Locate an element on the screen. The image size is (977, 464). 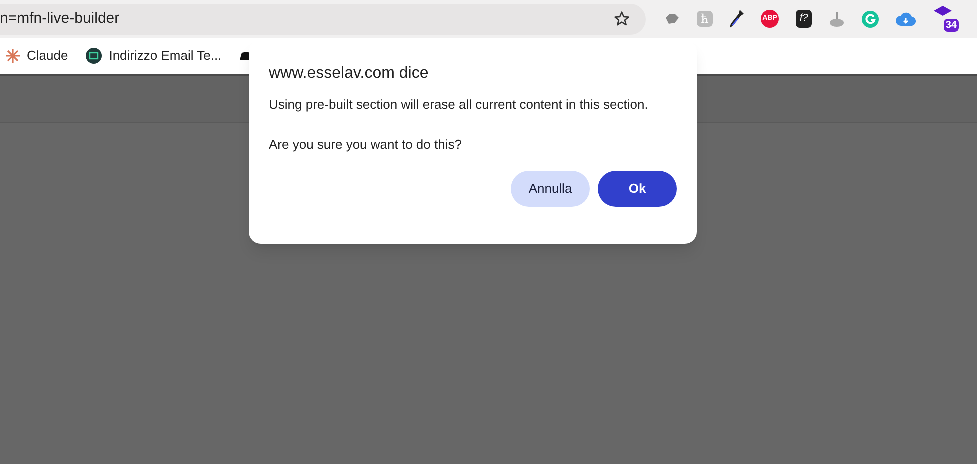
bookmark-link: Claude is located at coordinates (47, 56).